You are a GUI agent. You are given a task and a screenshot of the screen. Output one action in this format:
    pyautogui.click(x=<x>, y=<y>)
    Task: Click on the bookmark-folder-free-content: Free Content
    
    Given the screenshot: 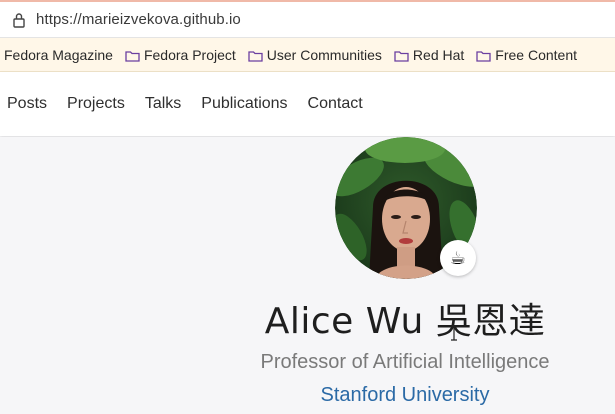 What is the action you would take?
    pyautogui.click(x=526, y=55)
    